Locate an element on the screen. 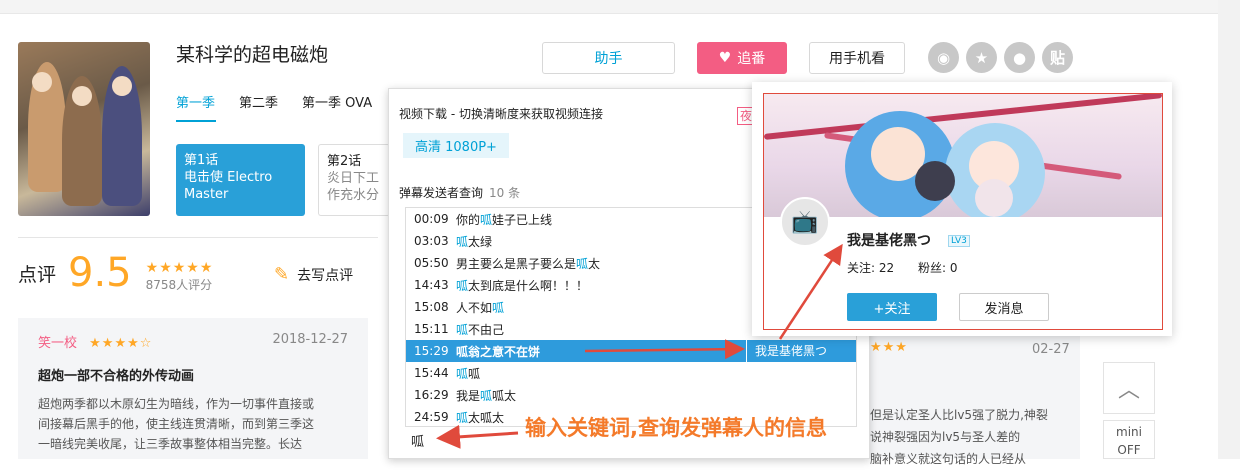 This screenshot has height=470, width=1240. danmaku-time: 24:59 is located at coordinates (431, 417).